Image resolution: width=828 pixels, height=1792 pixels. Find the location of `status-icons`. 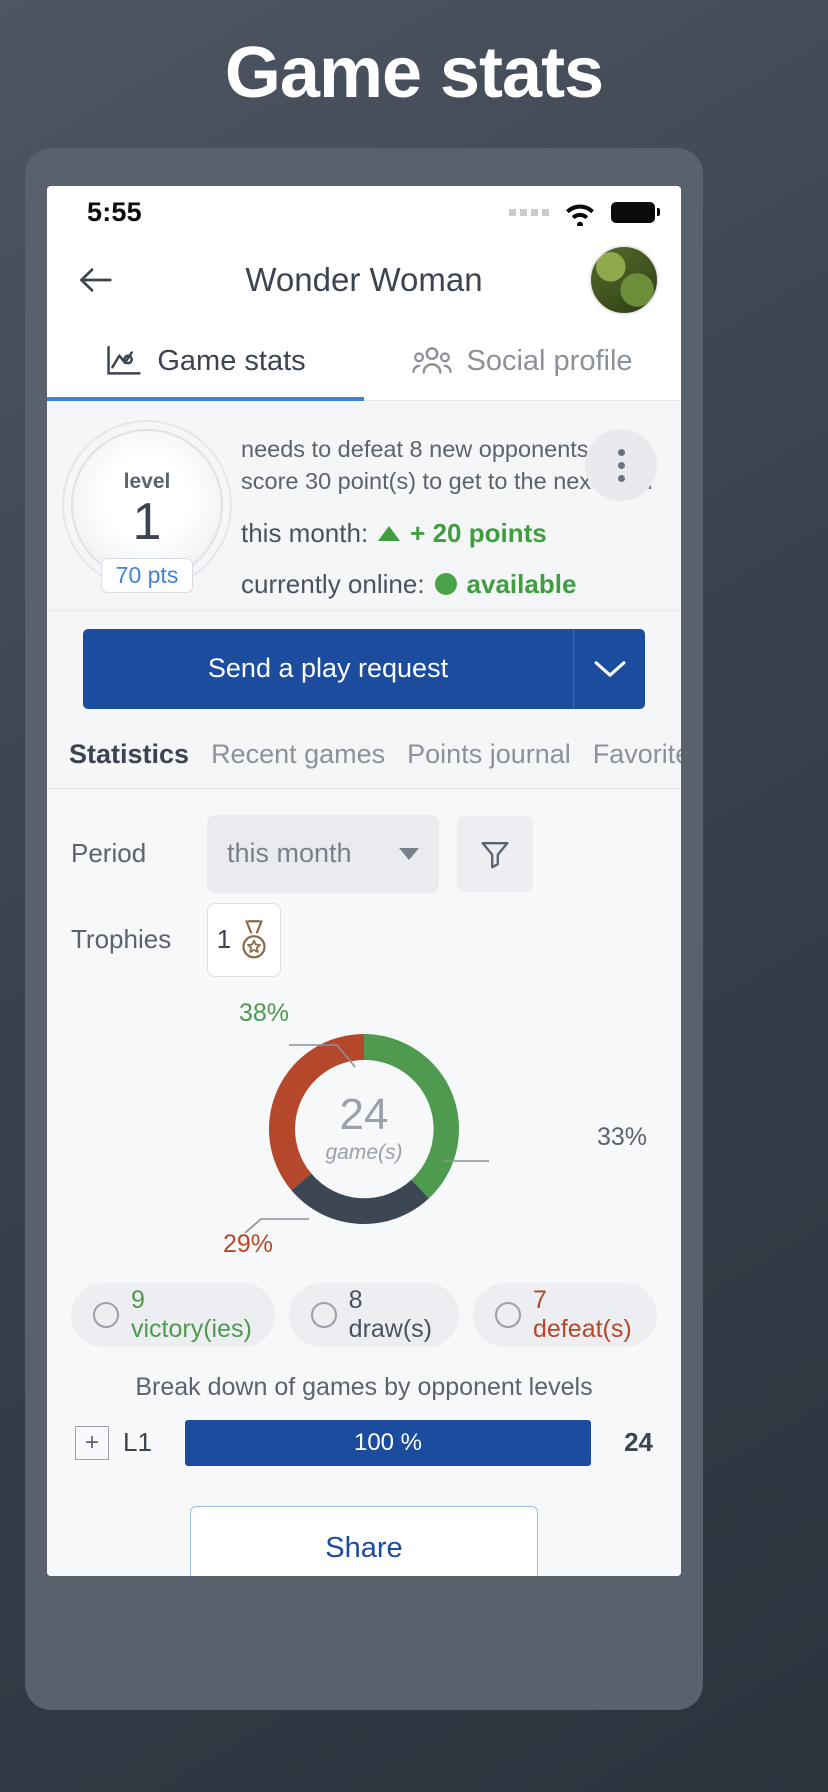

status-icons is located at coordinates (584, 212).